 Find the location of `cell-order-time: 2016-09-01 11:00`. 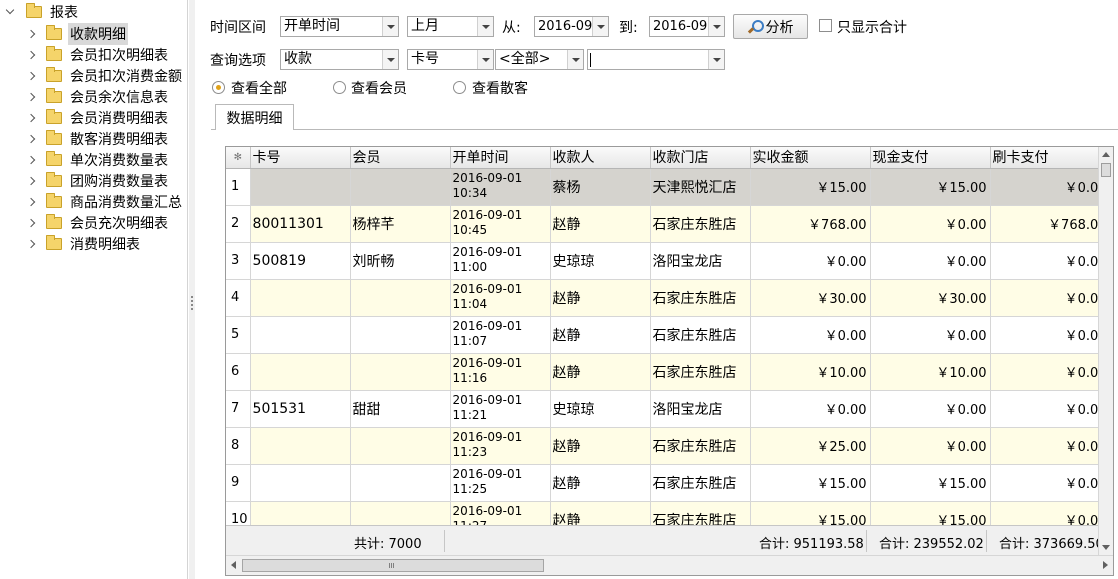

cell-order-time: 2016-09-01 11:00 is located at coordinates (500, 261).